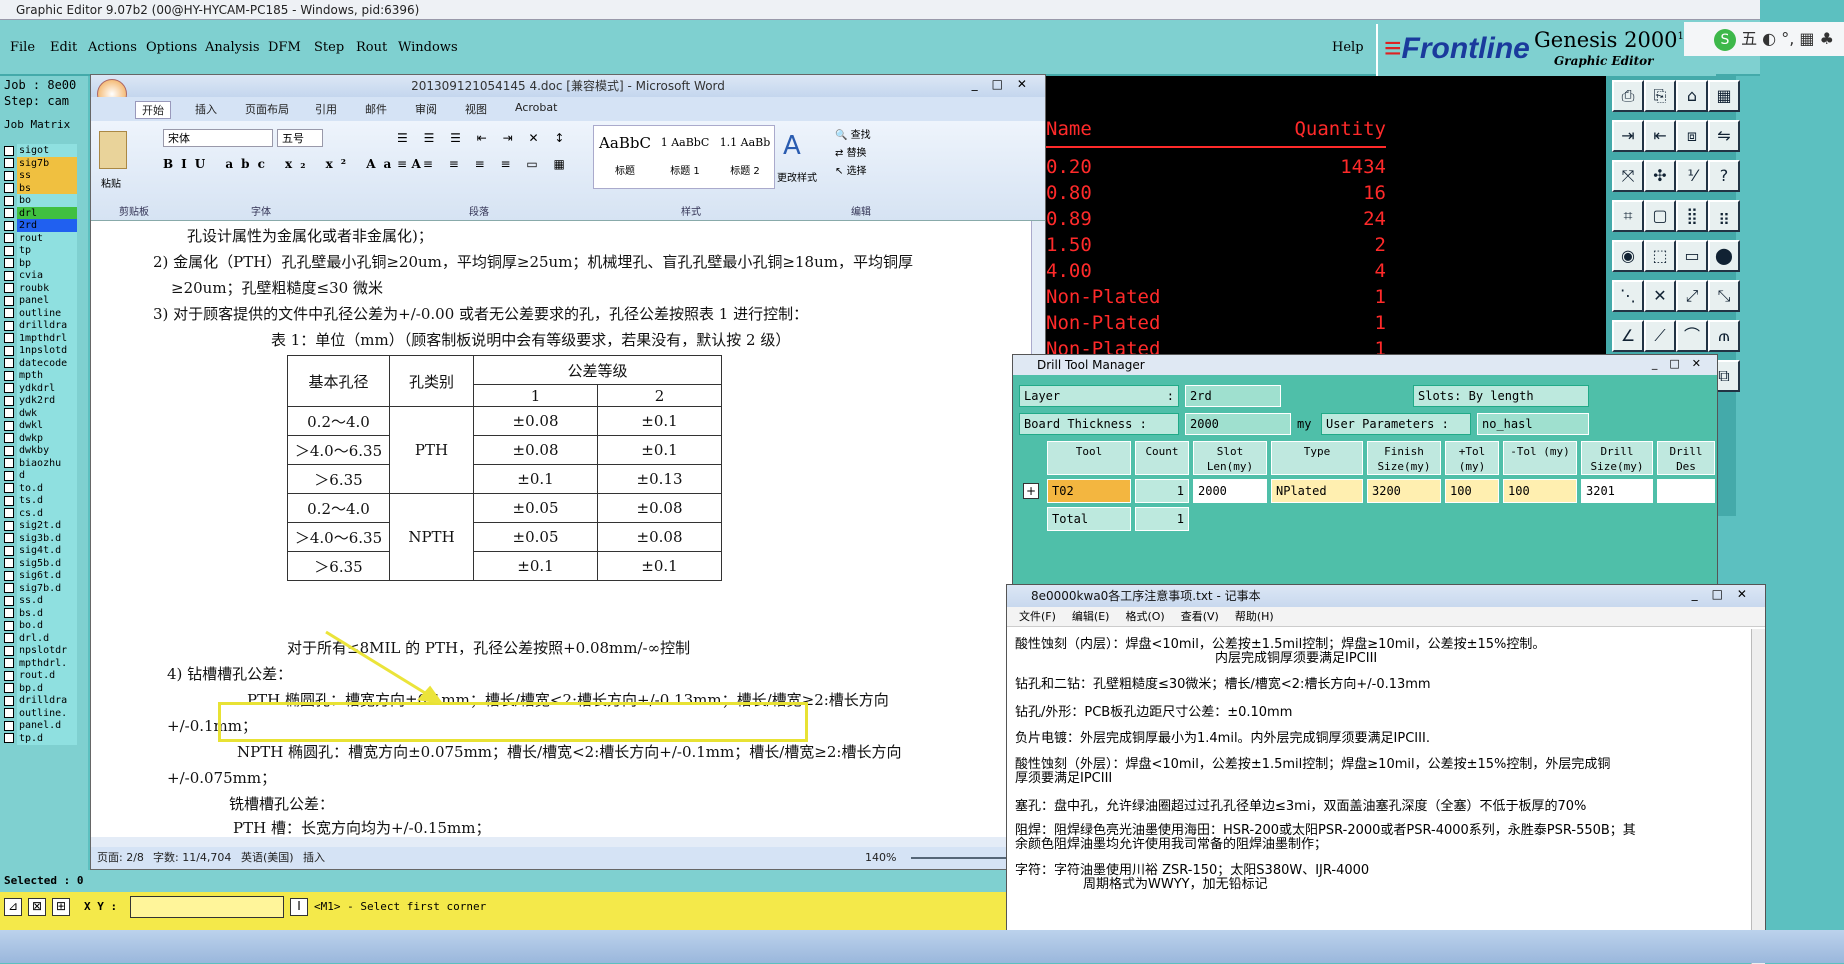 The width and height of the screenshot is (1844, 964). I want to click on total-label: Total, so click(1089, 519).